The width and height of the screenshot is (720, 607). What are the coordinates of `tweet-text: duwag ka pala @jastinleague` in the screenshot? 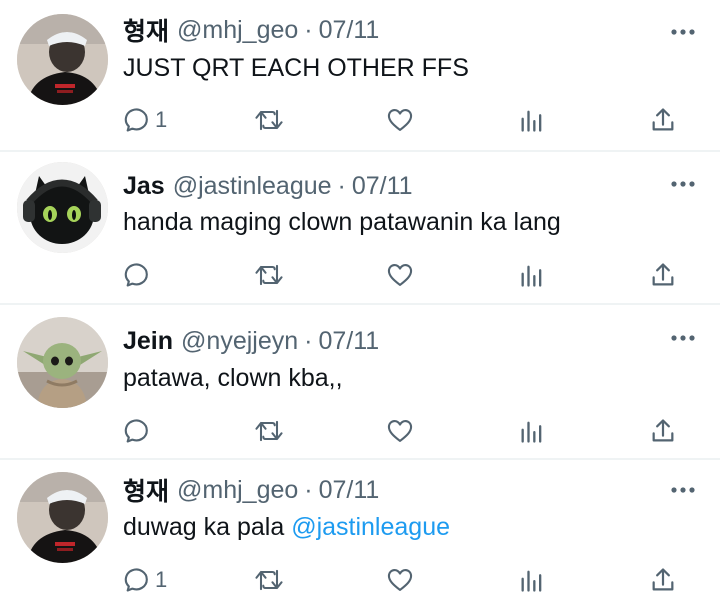 It's located at (286, 527).